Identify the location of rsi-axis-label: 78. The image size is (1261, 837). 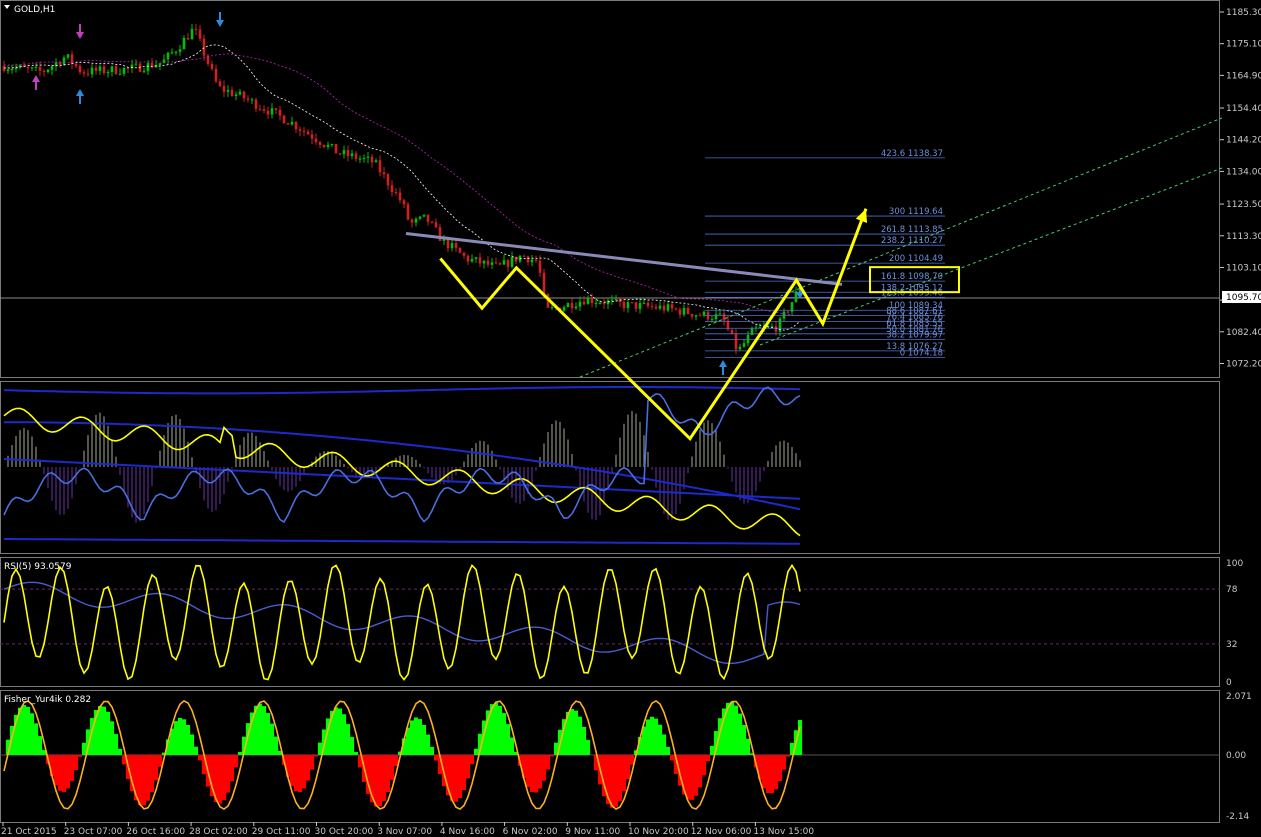
(1232, 590).